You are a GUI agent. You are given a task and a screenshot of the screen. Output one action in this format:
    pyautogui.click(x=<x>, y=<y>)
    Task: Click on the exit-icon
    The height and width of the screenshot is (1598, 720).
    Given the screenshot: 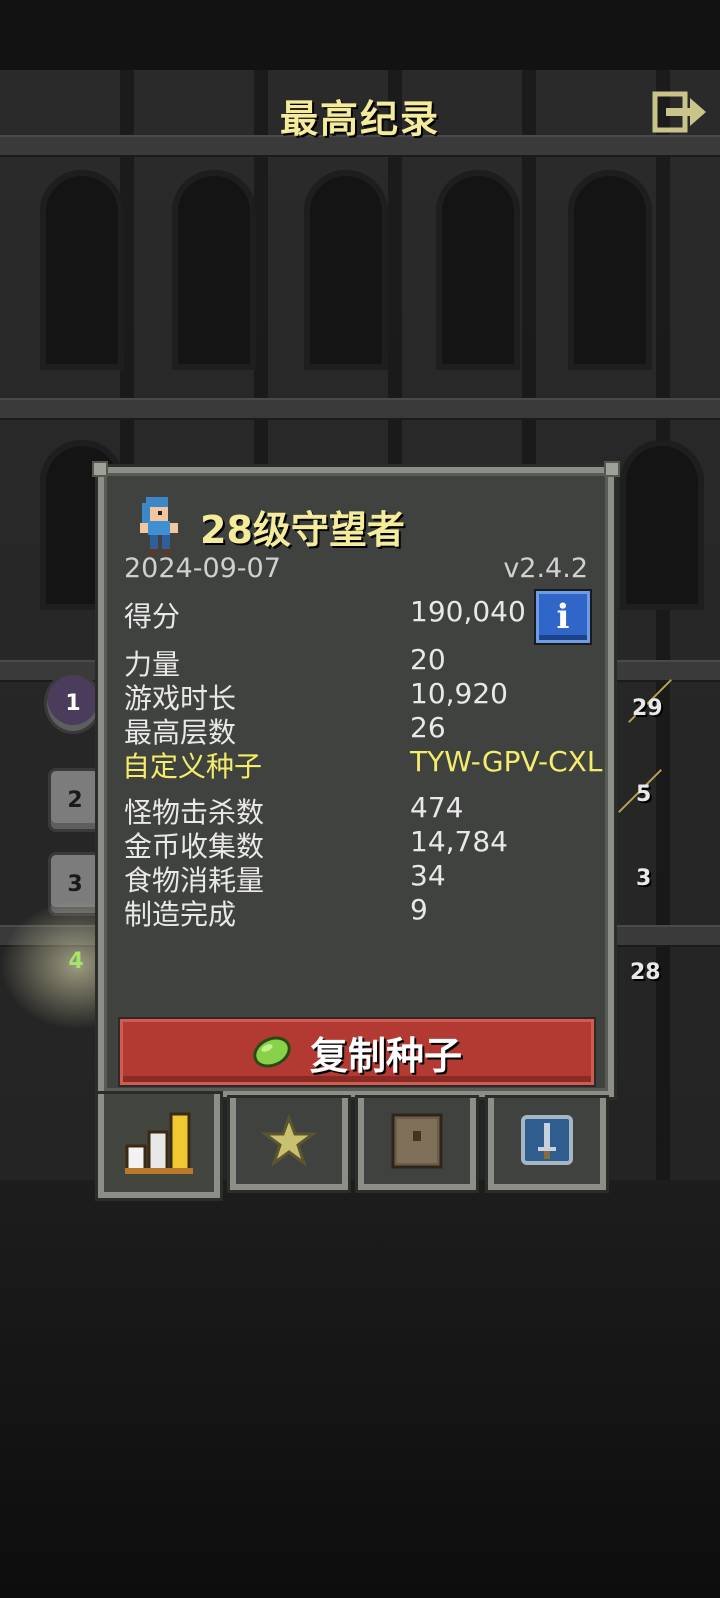 What is the action you would take?
    pyautogui.click(x=679, y=112)
    